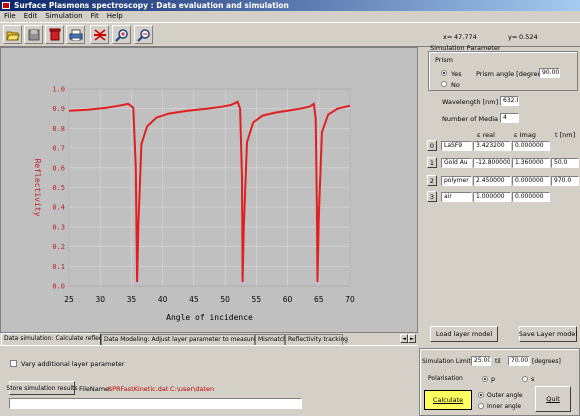 The width and height of the screenshot is (580, 416). I want to click on y-tick-label: 0.0, so click(58, 287).